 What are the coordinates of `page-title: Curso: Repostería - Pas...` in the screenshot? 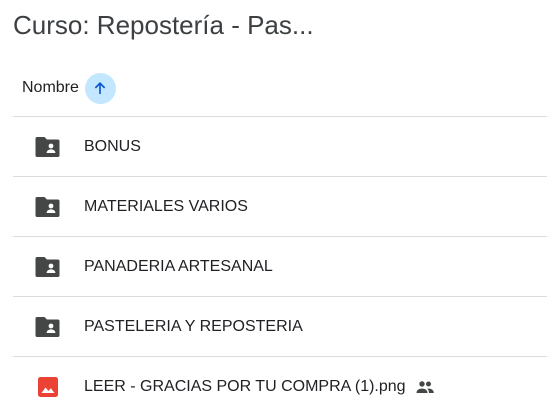 It's located at (163, 25).